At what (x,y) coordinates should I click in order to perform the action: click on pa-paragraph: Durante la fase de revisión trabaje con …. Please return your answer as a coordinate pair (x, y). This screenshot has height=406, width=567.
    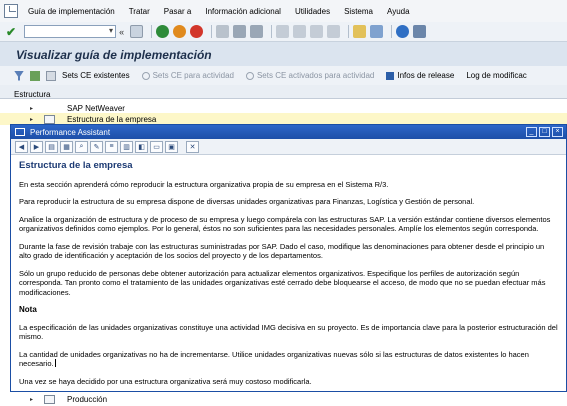
    Looking at the image, I should click on (282, 251).